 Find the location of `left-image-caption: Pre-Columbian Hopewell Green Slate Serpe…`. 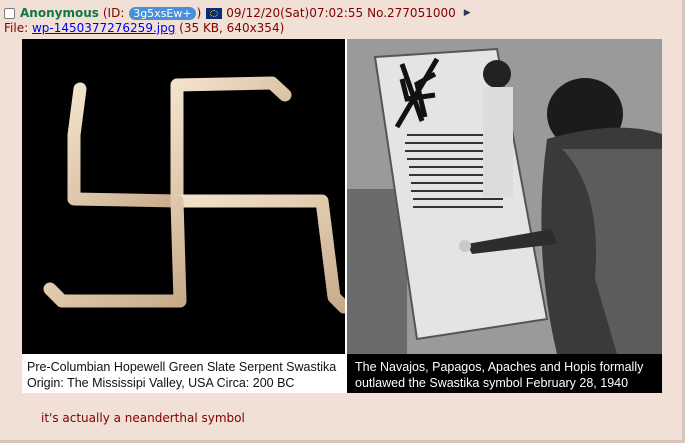

left-image-caption: Pre-Columbian Hopewell Green Slate Serpe… is located at coordinates (183, 373).